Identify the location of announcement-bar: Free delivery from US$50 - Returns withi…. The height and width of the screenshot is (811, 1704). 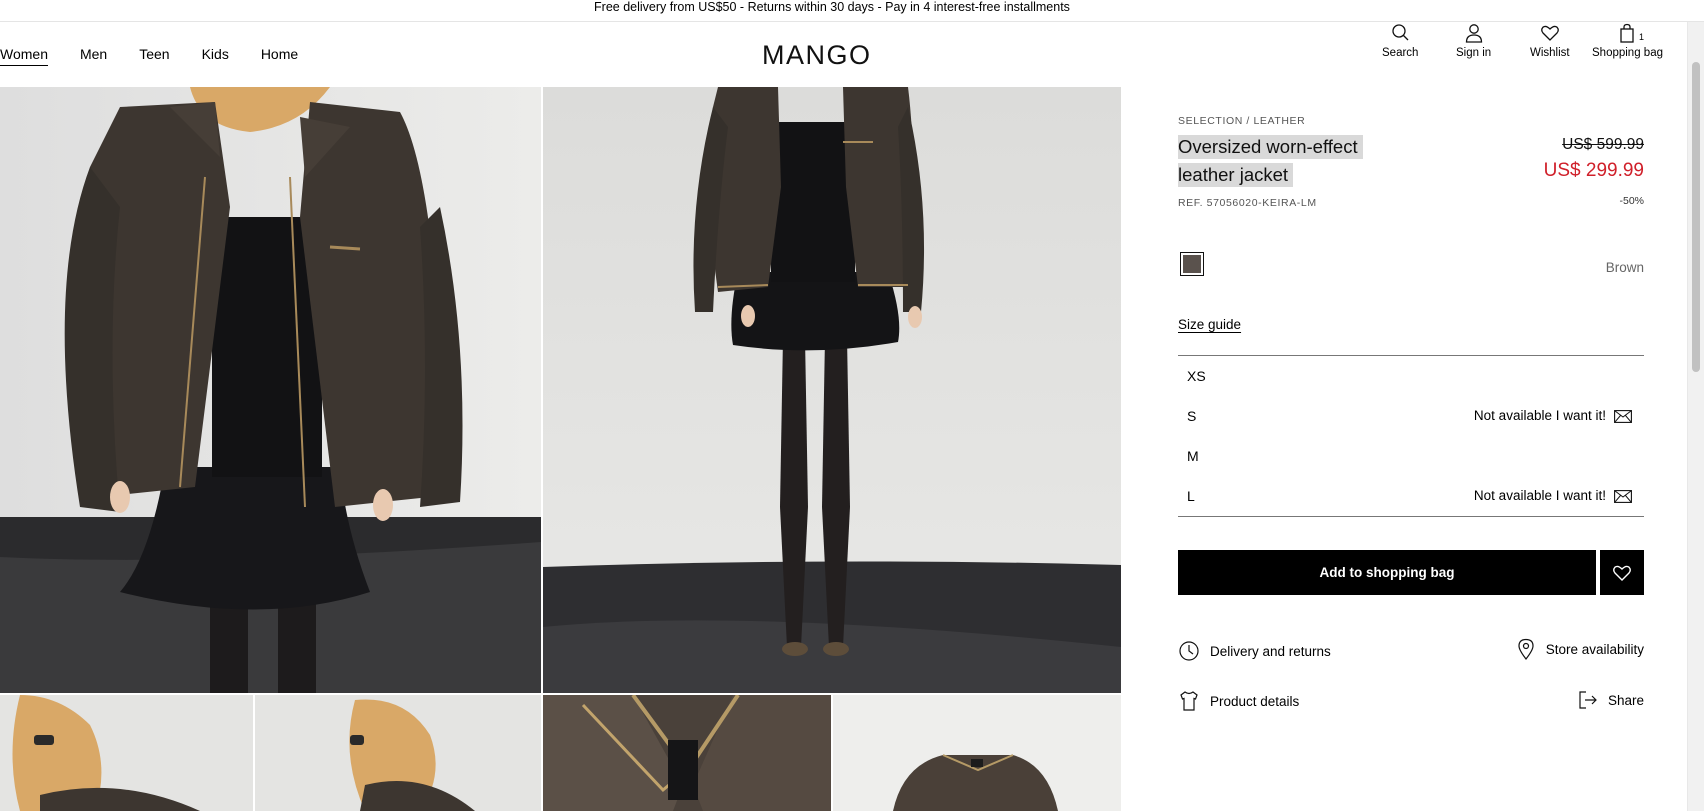
(852, 11).